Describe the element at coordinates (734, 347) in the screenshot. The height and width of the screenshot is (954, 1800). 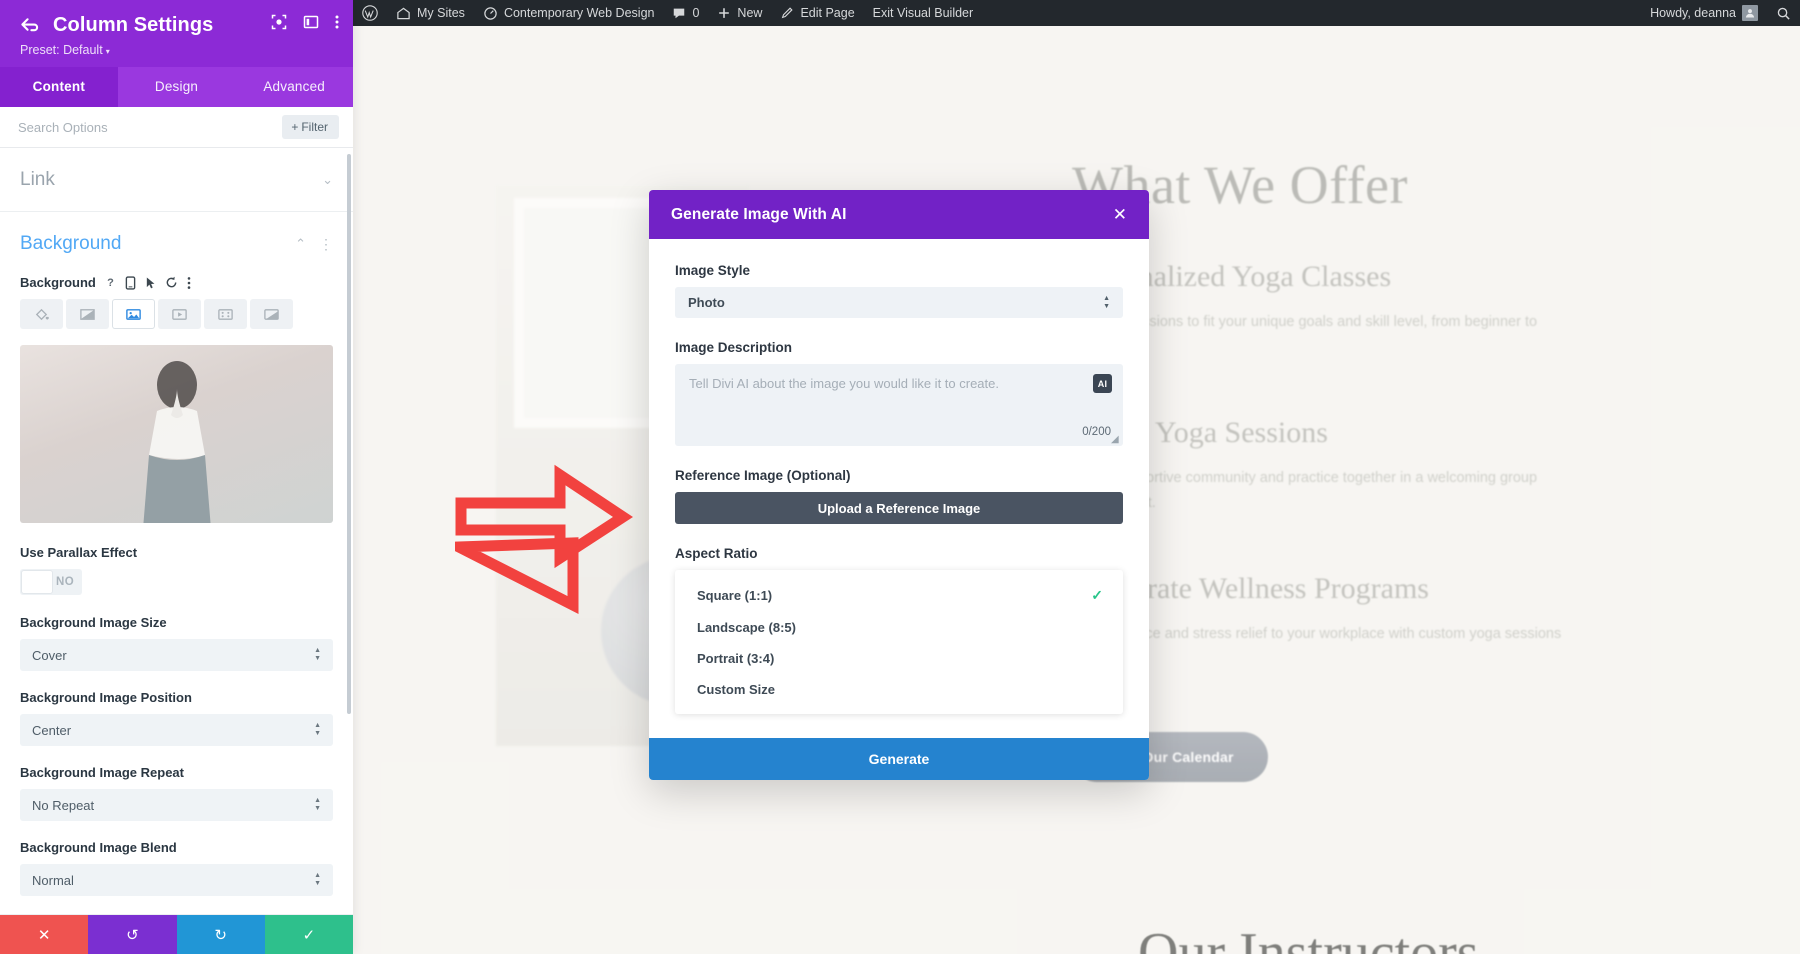
I see `image-description-label: Image Description` at that location.